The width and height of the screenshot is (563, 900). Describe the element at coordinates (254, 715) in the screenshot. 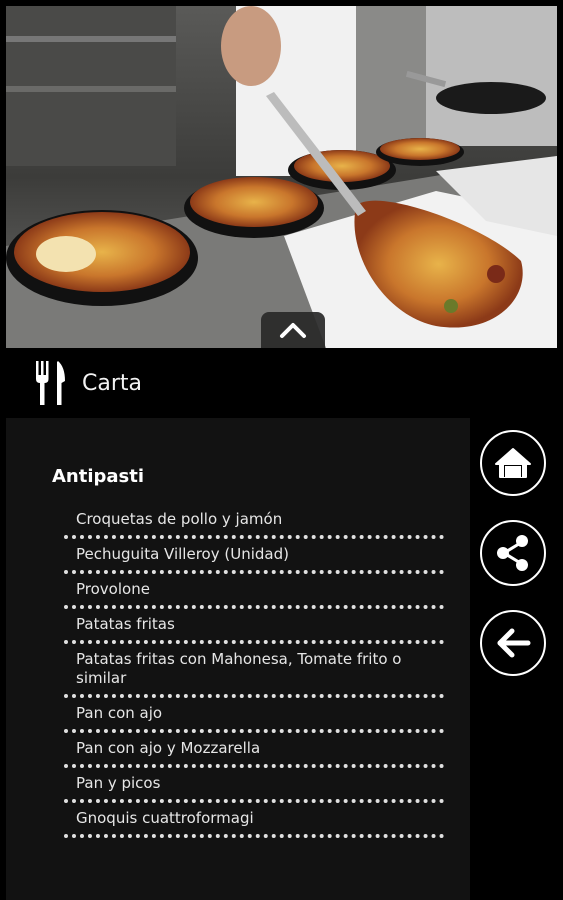

I see `menu-item: Pan con ajo` at that location.